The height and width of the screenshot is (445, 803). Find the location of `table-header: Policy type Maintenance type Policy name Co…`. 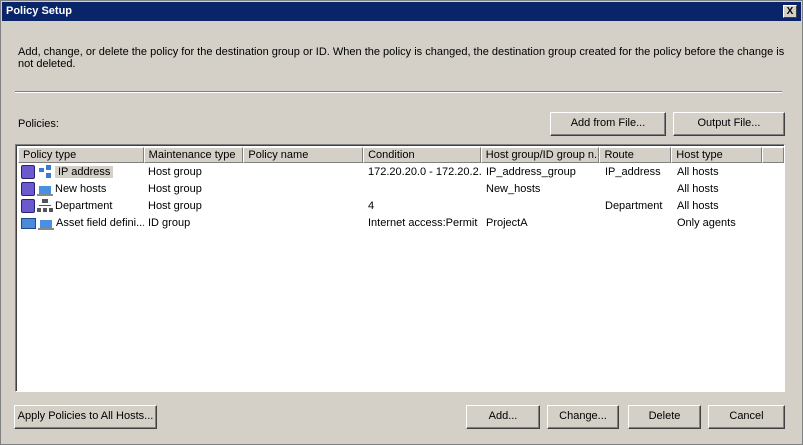

table-header: Policy type Maintenance type Policy name Co… is located at coordinates (401, 155).